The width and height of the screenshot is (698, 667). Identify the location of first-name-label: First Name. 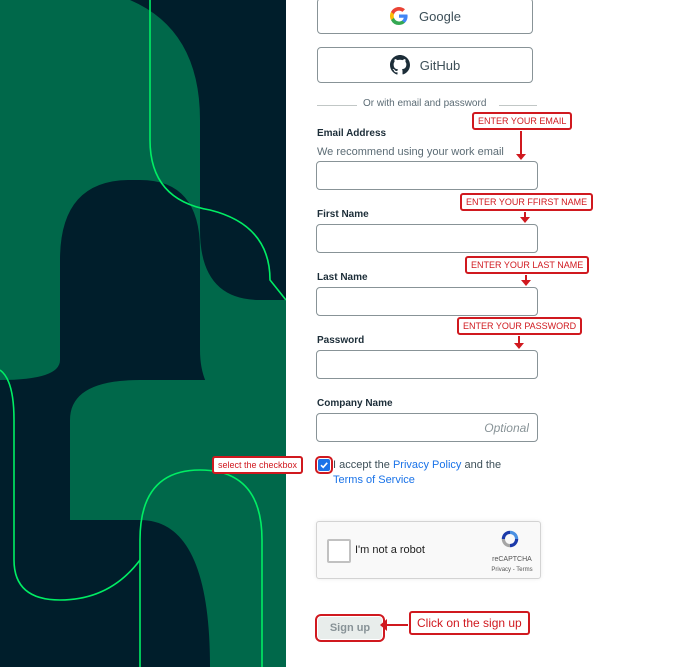
(343, 214).